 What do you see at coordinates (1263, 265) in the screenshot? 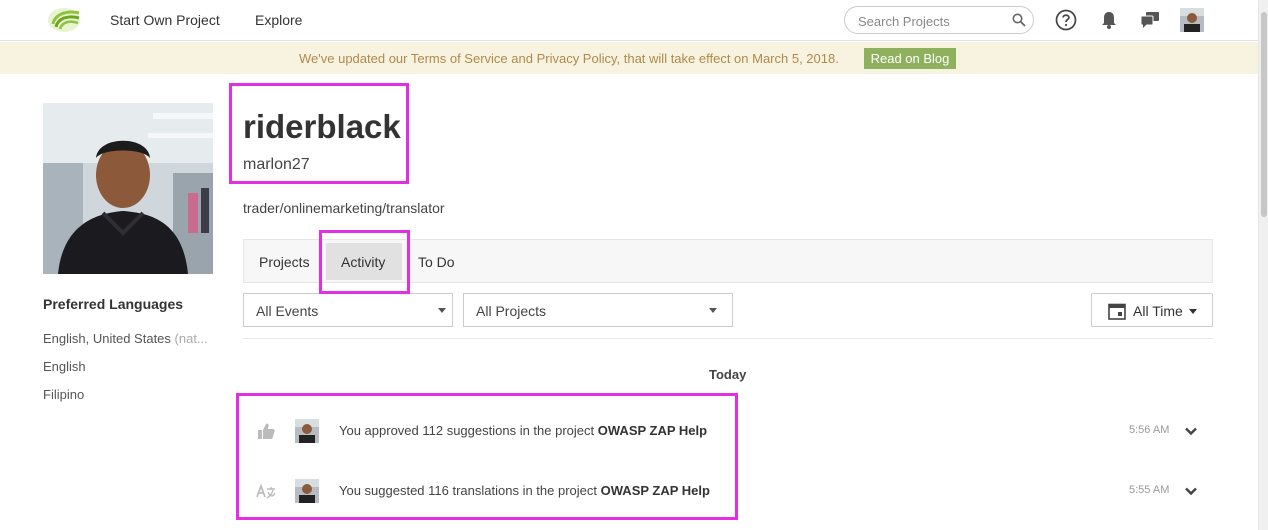
I see `page-scrollbar` at bounding box center [1263, 265].